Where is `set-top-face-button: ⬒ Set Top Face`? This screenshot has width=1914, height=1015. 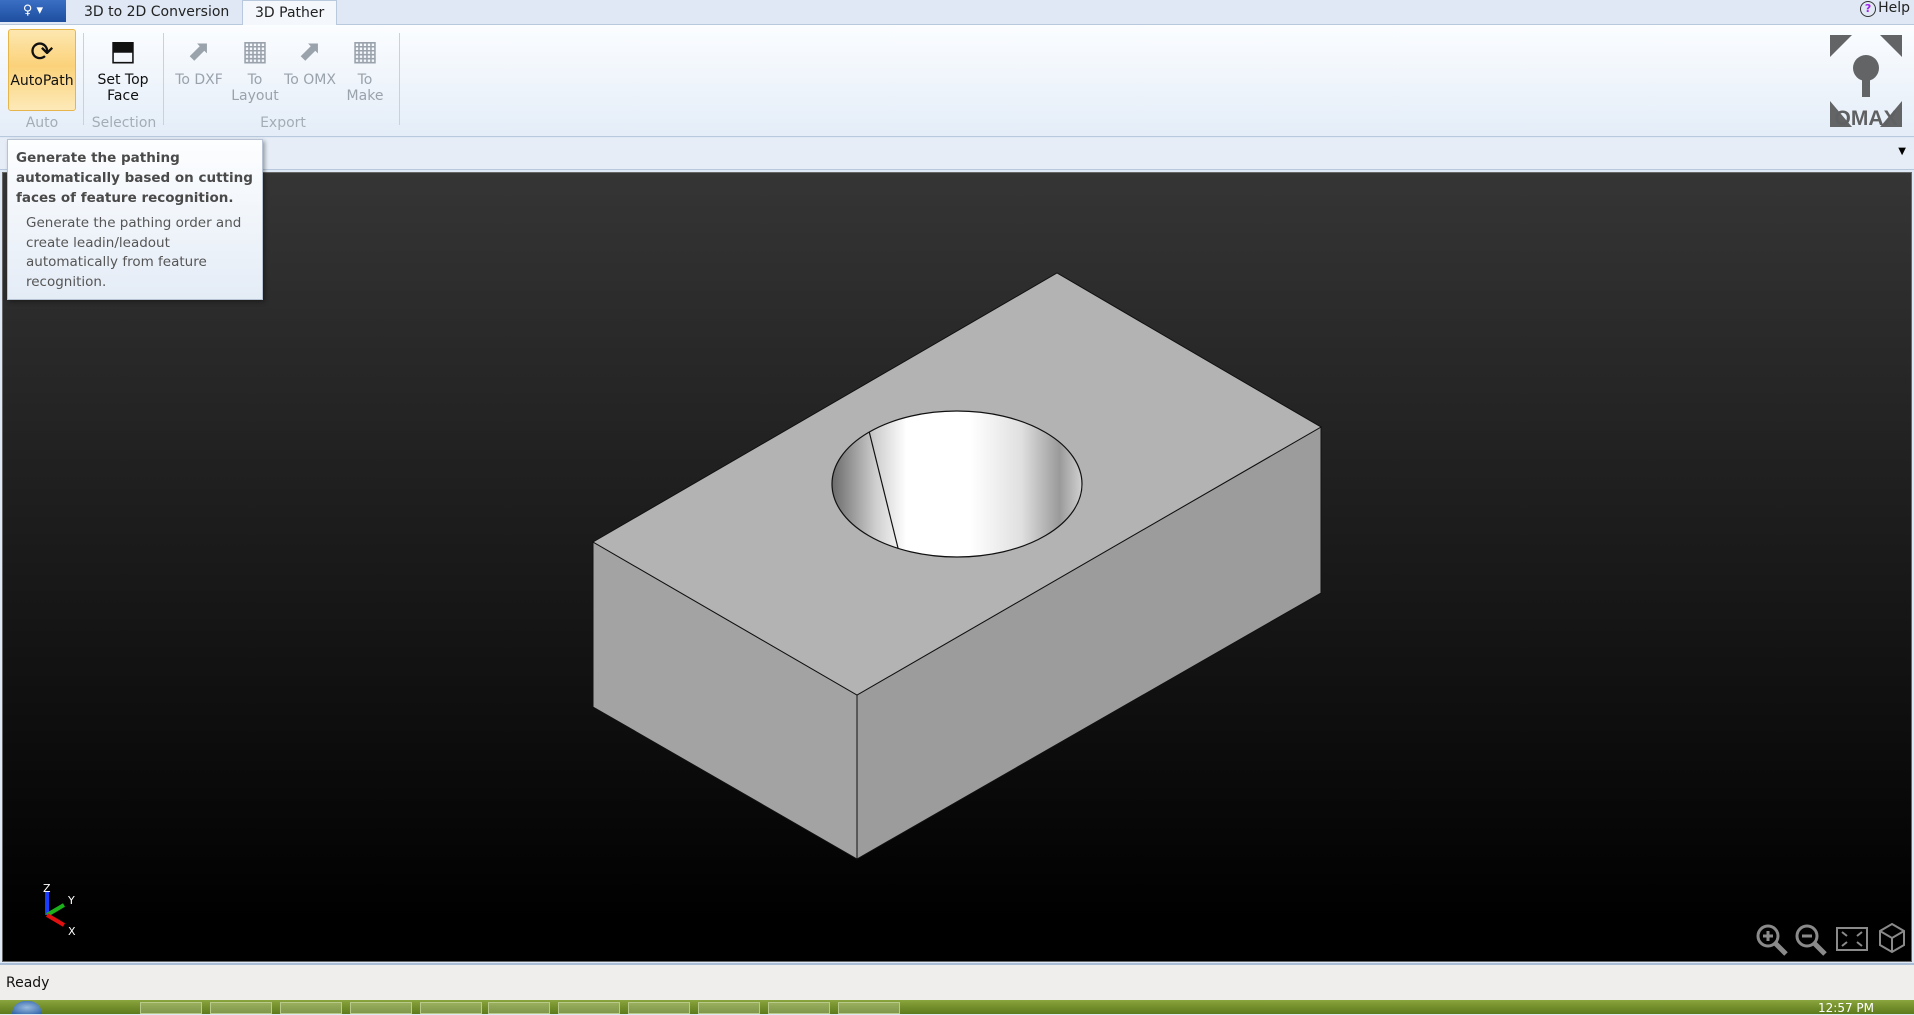
set-top-face-button: ⬒ Set Top Face is located at coordinates (123, 70).